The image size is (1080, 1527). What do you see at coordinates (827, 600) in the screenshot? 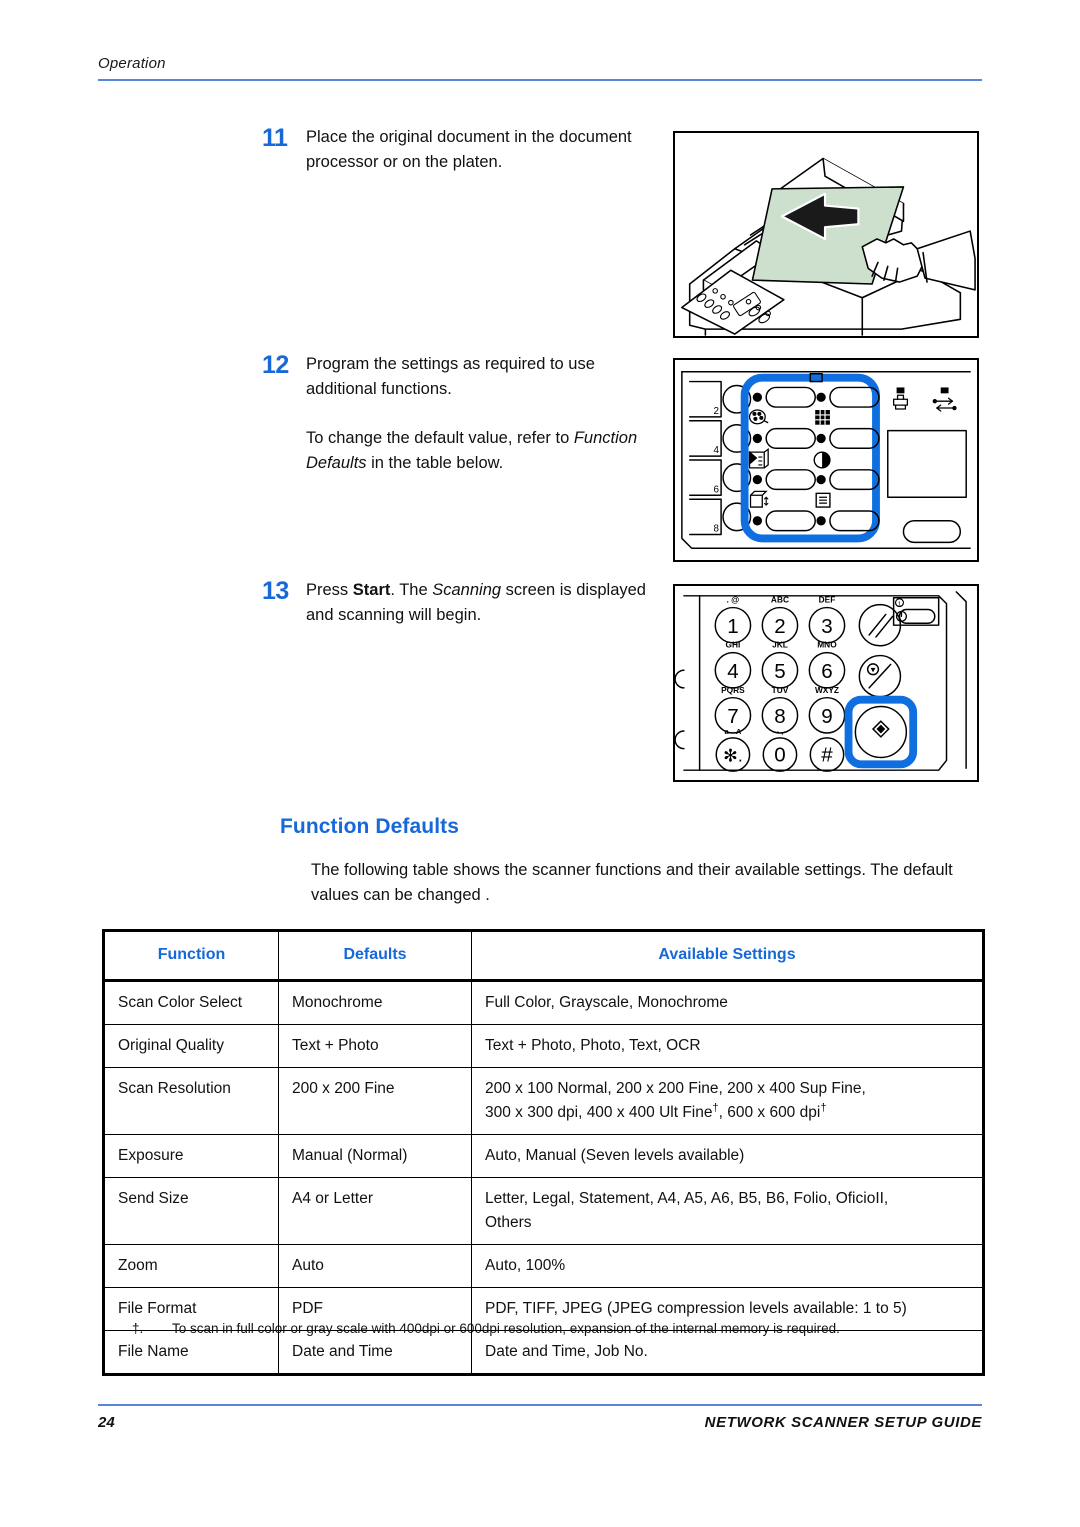
I see `key-letters-3: DEF` at bounding box center [827, 600].